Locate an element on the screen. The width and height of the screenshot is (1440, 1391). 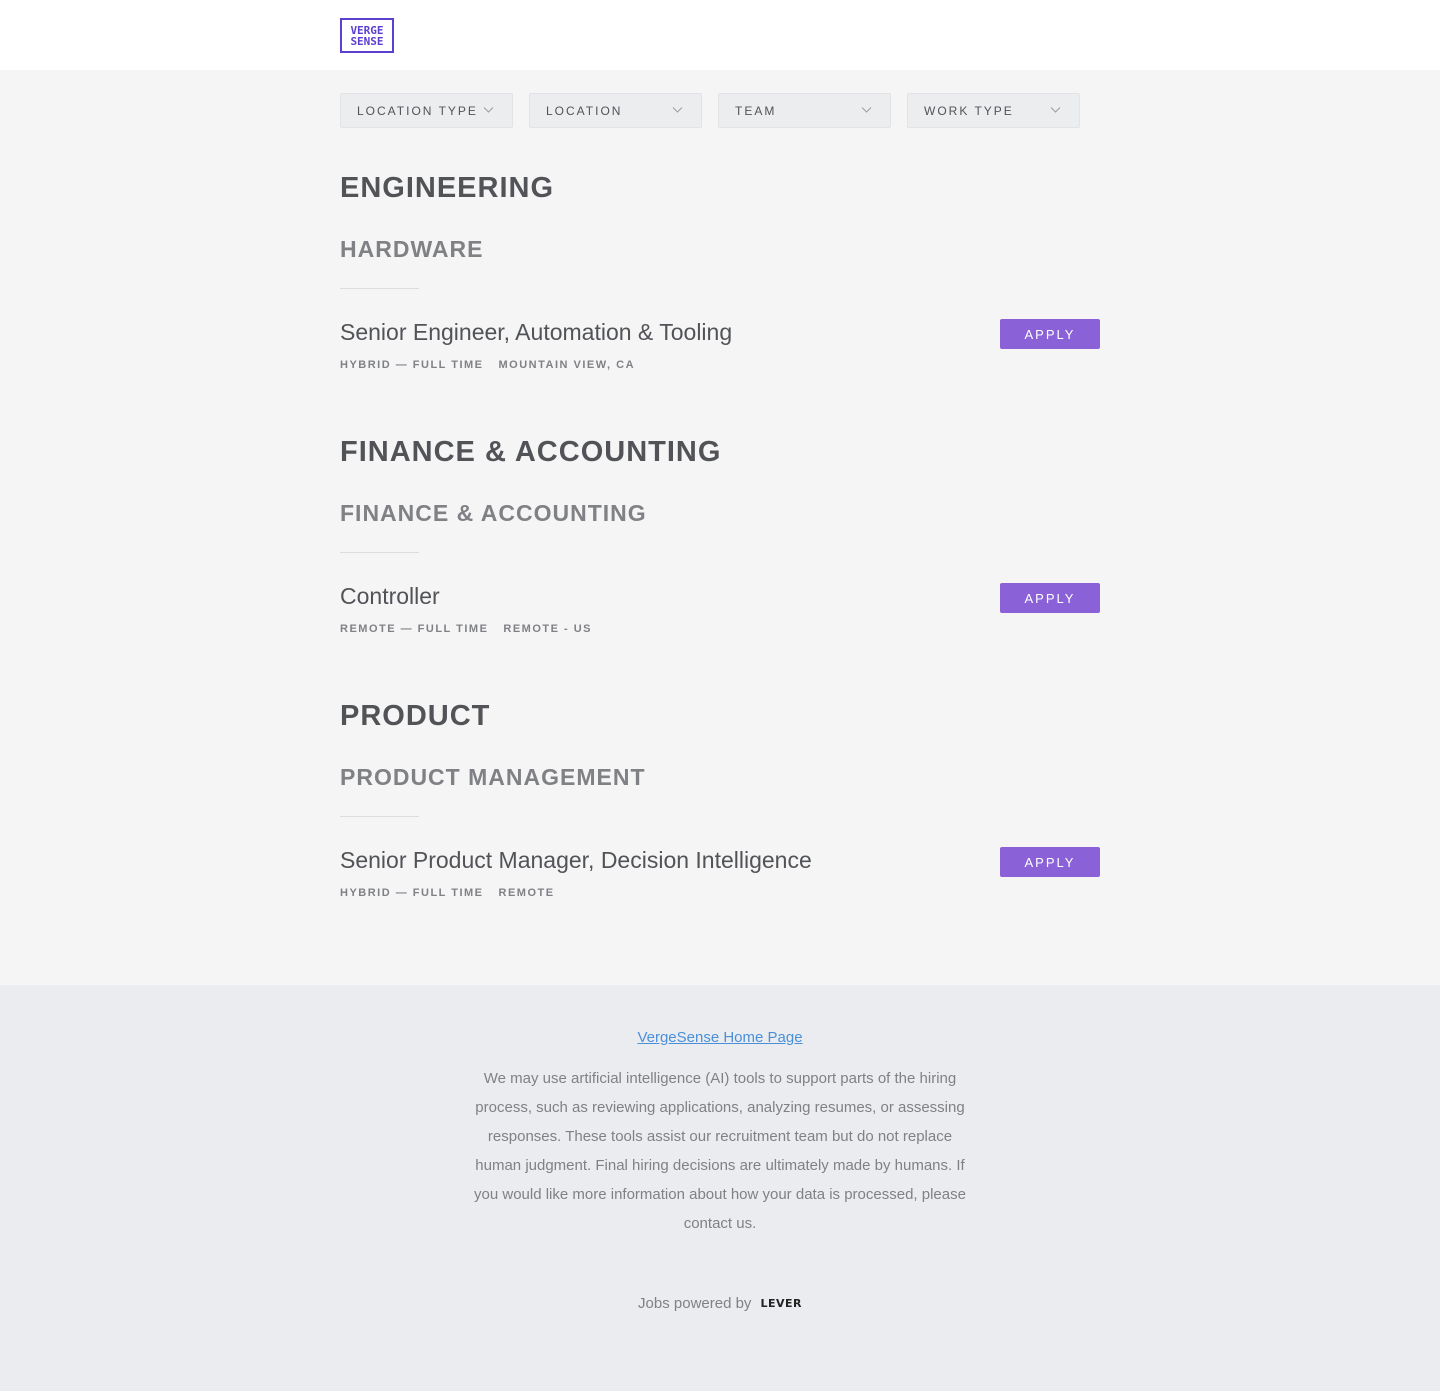
vergesense-logo: VERGE SENSE is located at coordinates (367, 35).